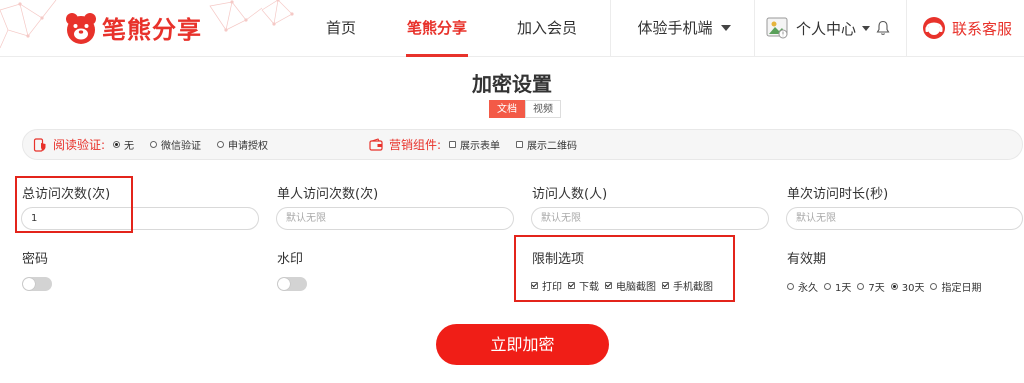  What do you see at coordinates (934, 28) in the screenshot?
I see `headset-icon` at bounding box center [934, 28].